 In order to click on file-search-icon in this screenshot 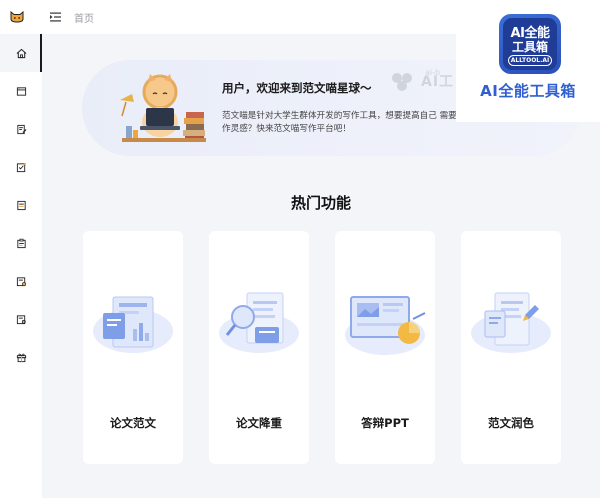, I will do `click(21, 319)`.